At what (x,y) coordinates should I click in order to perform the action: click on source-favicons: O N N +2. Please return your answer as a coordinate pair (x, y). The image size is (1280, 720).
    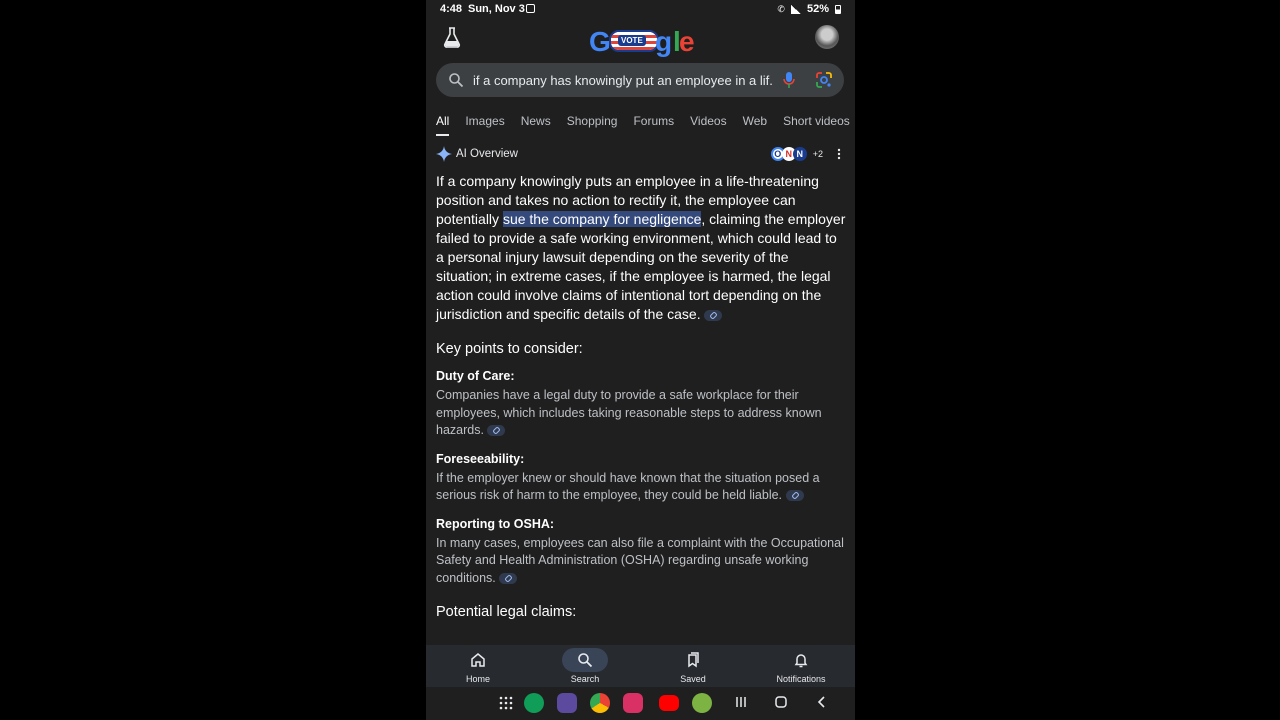
    Looking at the image, I should click on (796, 154).